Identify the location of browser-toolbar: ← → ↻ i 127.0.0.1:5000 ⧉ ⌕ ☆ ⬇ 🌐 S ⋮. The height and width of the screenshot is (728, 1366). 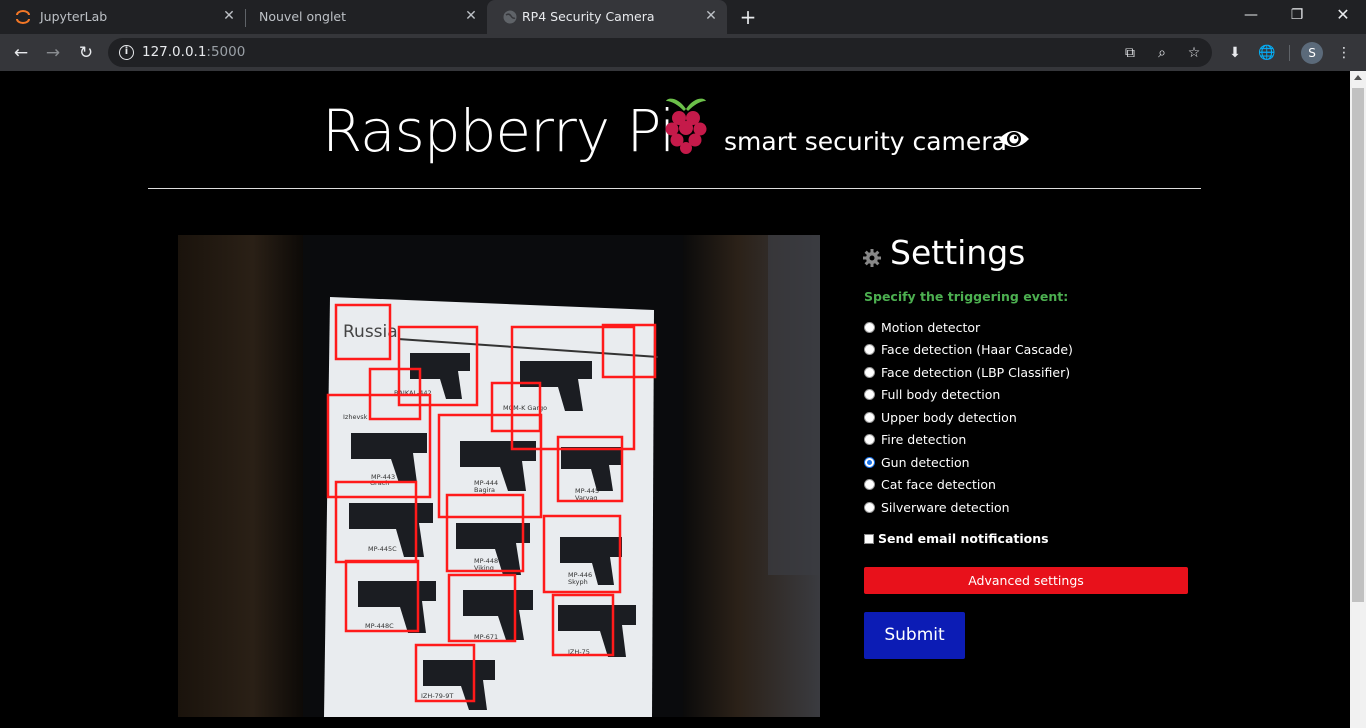
(683, 52).